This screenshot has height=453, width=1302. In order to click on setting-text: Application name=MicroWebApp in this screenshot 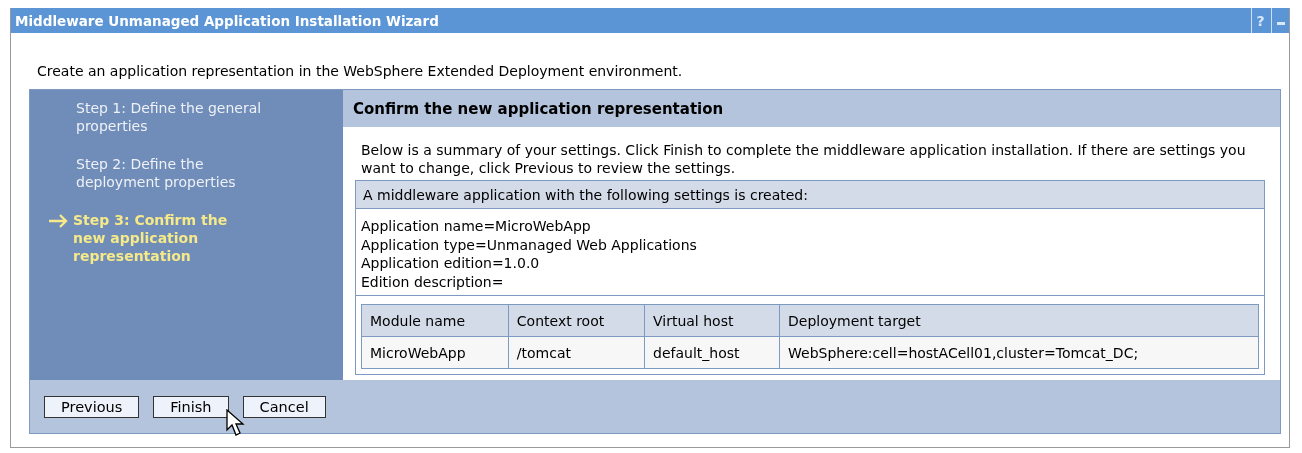, I will do `click(476, 226)`.